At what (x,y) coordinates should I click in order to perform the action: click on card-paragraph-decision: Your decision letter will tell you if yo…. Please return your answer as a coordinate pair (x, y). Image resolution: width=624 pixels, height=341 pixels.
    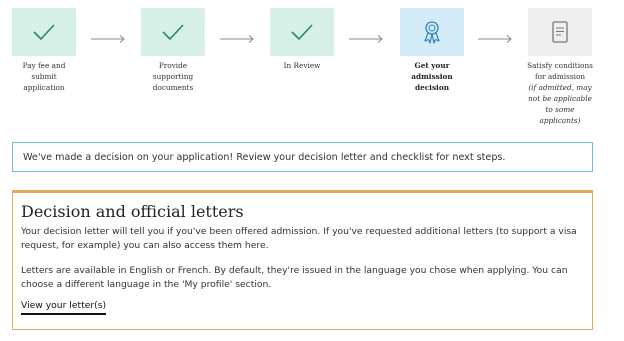
    Looking at the image, I should click on (299, 238).